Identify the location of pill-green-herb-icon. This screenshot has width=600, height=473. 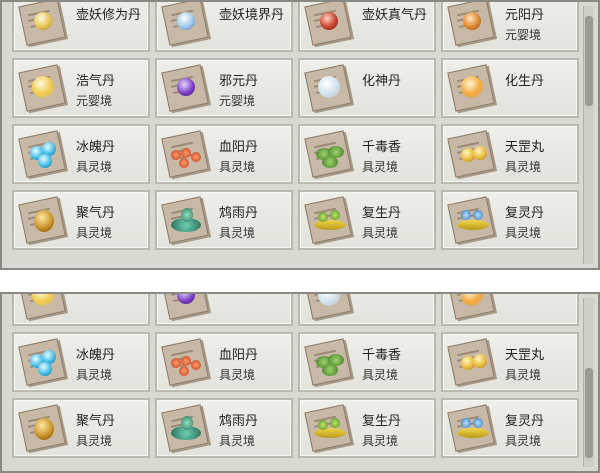
(330, 162).